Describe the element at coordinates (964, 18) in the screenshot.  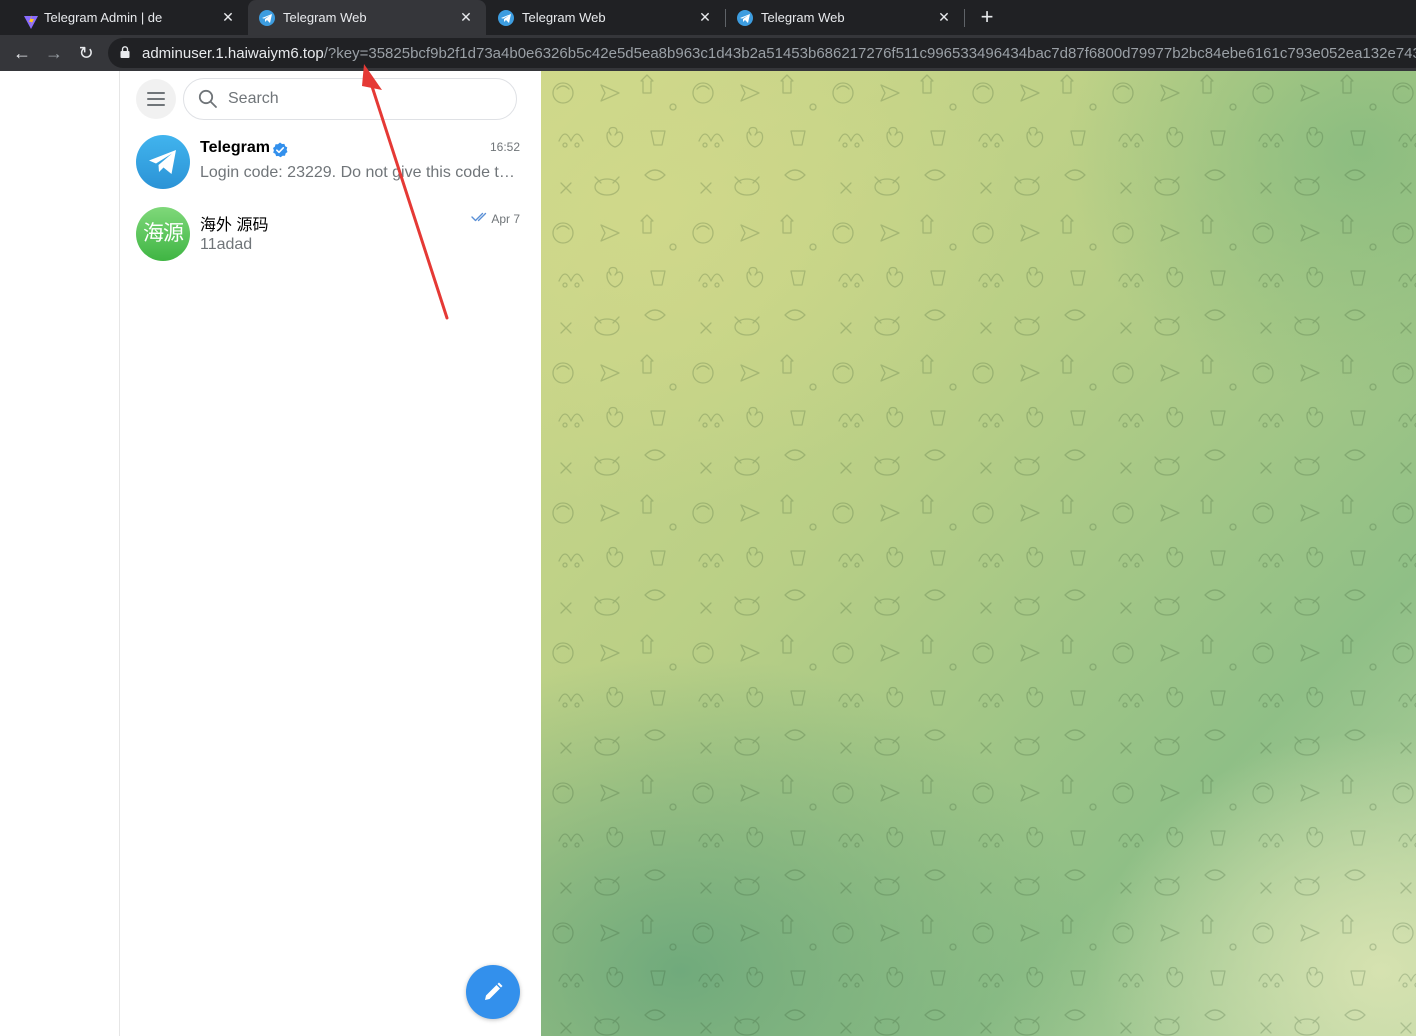
I see `tab-separator` at that location.